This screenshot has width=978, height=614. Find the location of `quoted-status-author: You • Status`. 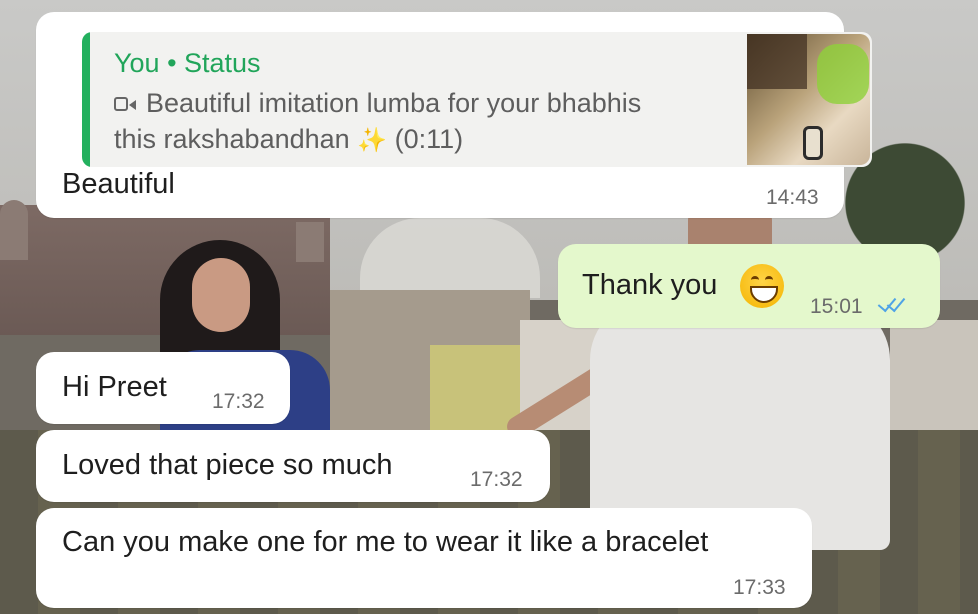

quoted-status-author: You • Status is located at coordinates (187, 63).